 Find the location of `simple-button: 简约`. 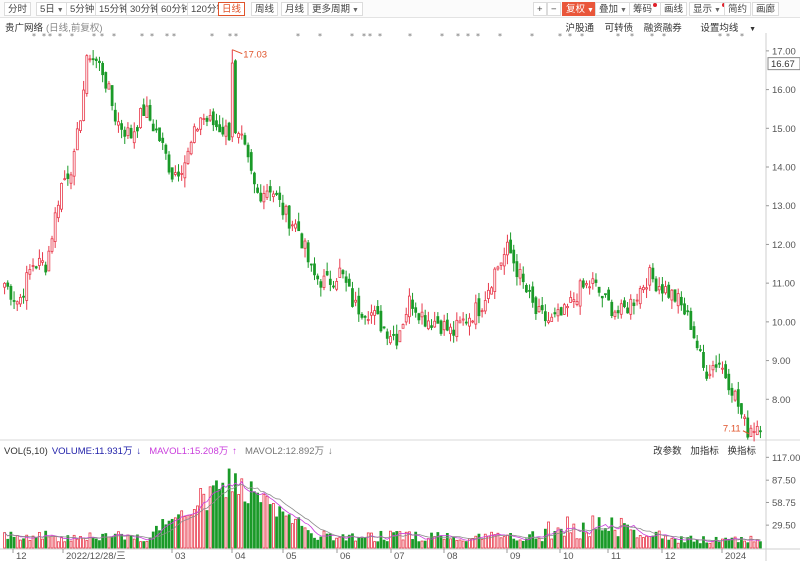

simple-button: 简约 is located at coordinates (738, 9).